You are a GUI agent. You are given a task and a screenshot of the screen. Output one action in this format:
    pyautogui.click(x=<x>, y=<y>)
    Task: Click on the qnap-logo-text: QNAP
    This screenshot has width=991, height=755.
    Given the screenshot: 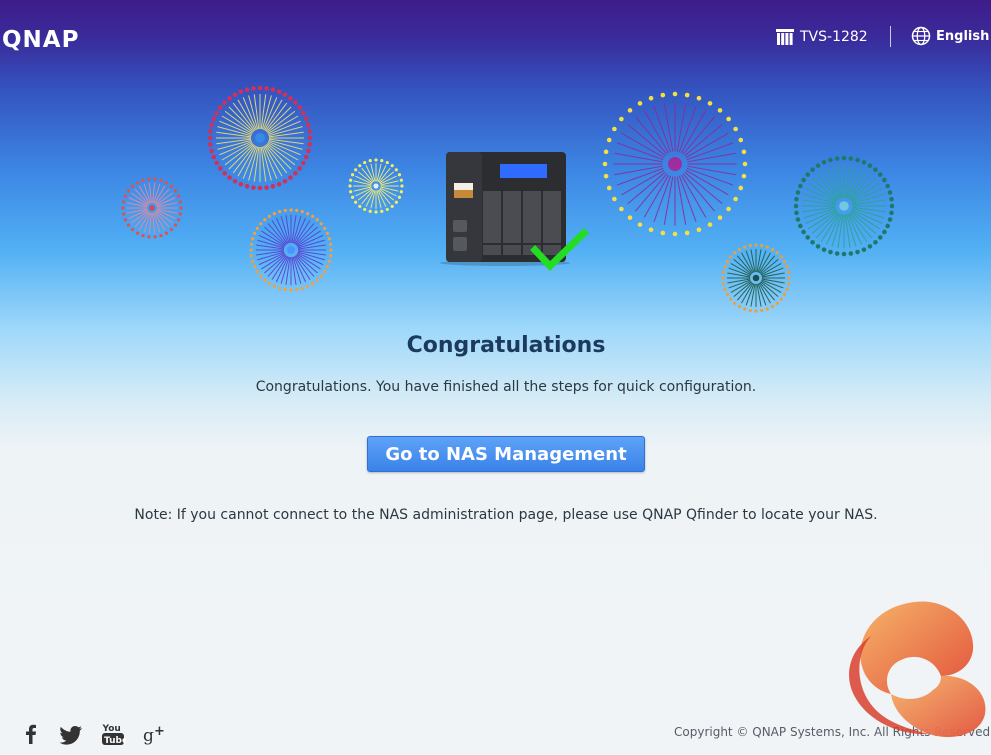 What is the action you would take?
    pyautogui.click(x=40, y=39)
    